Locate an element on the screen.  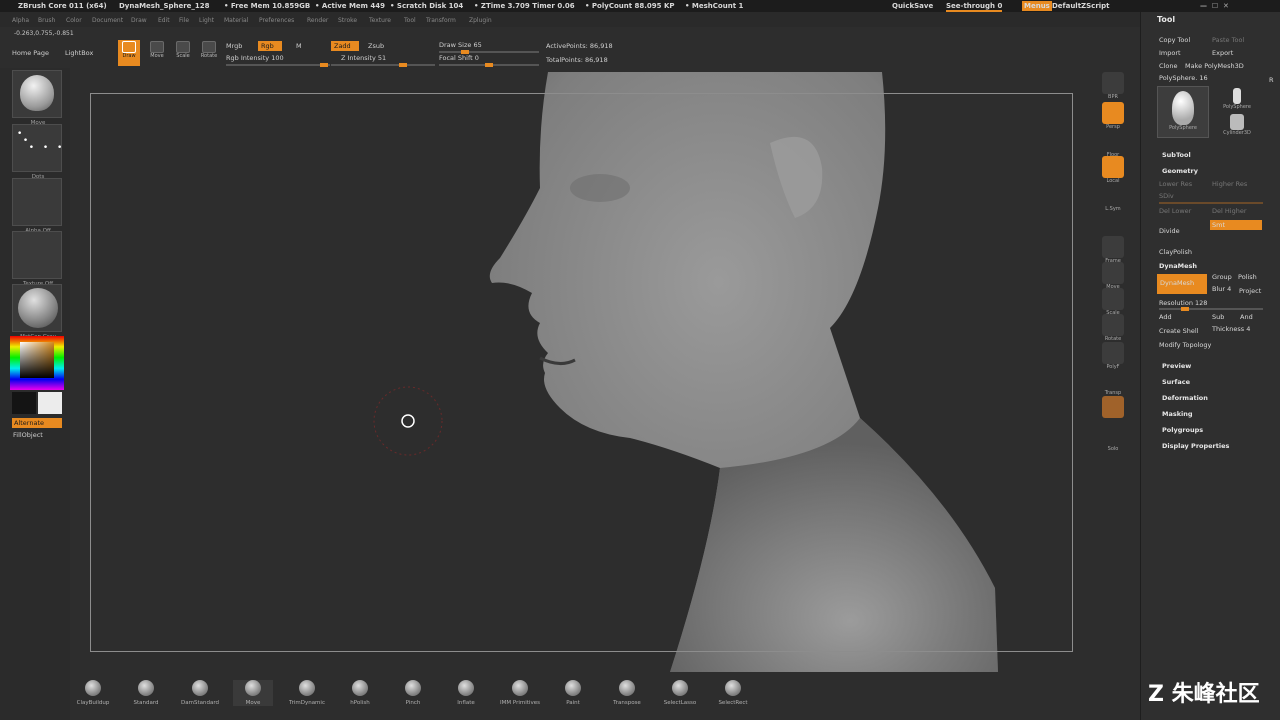
paste-tool-button: Paste Tool is located at coordinates (1228, 40).